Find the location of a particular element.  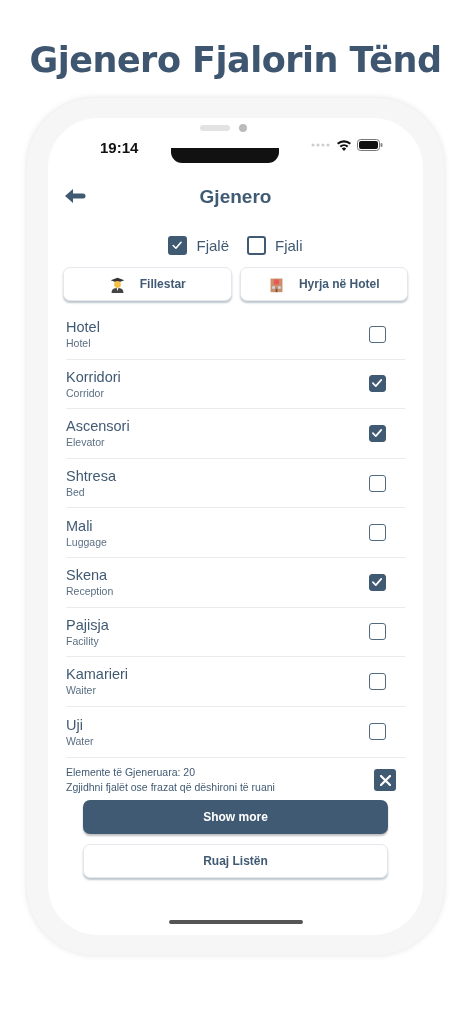

translation-text: Corridor is located at coordinates (85, 392).